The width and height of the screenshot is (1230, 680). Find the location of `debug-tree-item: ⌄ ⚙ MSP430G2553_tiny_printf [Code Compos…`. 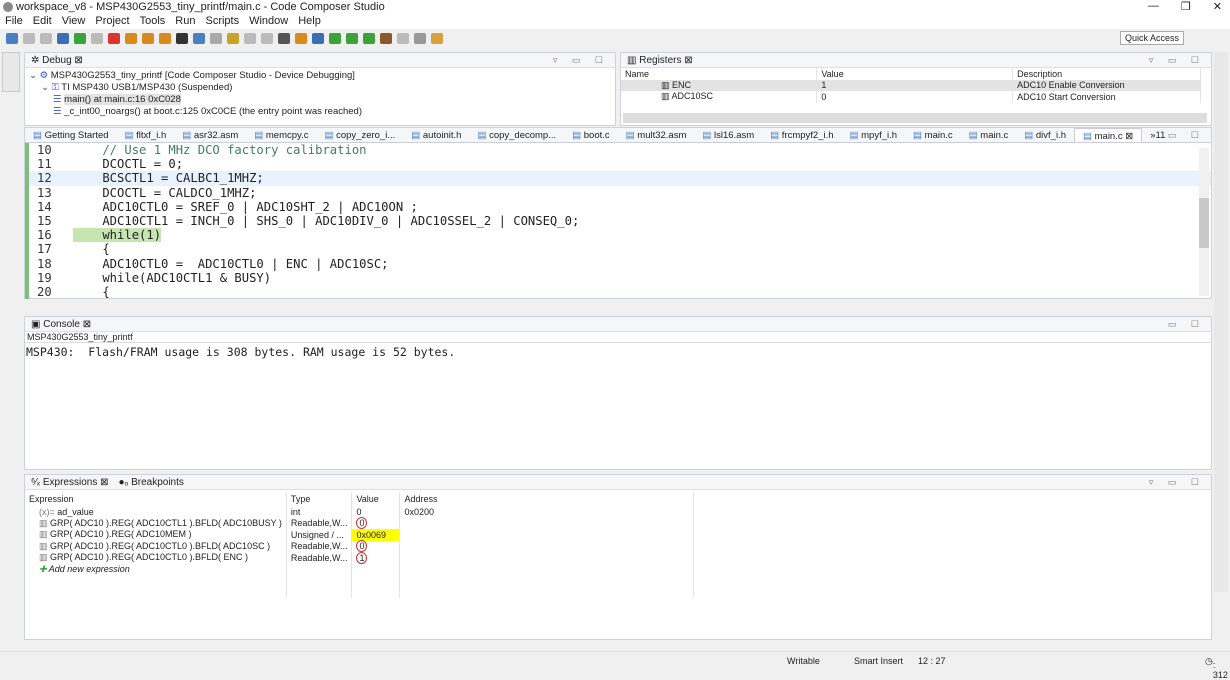

debug-tree-item: ⌄ ⚙ MSP430G2553_tiny_printf [Code Compos… is located at coordinates (320, 76).